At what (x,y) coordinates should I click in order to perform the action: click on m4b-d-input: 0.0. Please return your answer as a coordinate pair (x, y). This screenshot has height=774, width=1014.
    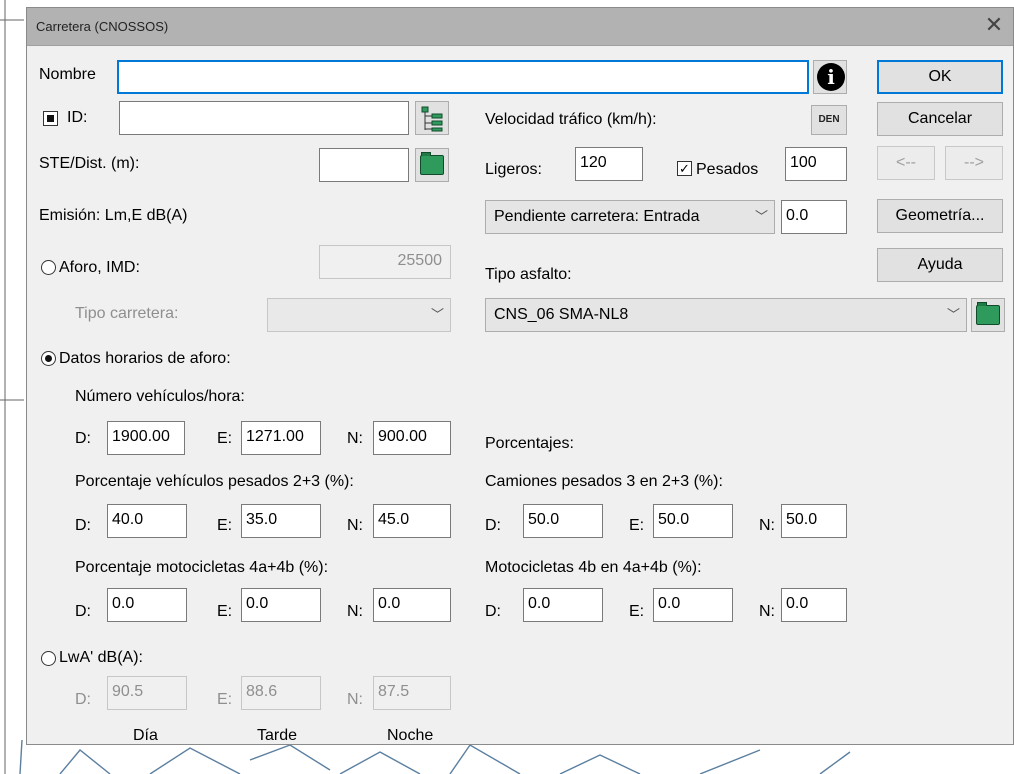
    Looking at the image, I should click on (563, 605).